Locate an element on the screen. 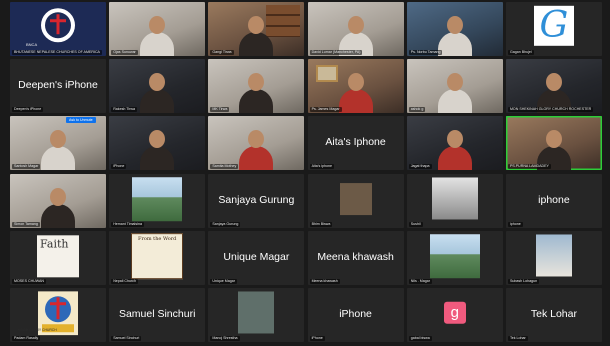 The image size is (610, 346). logo-caption: BNCA is located at coordinates (32, 44).